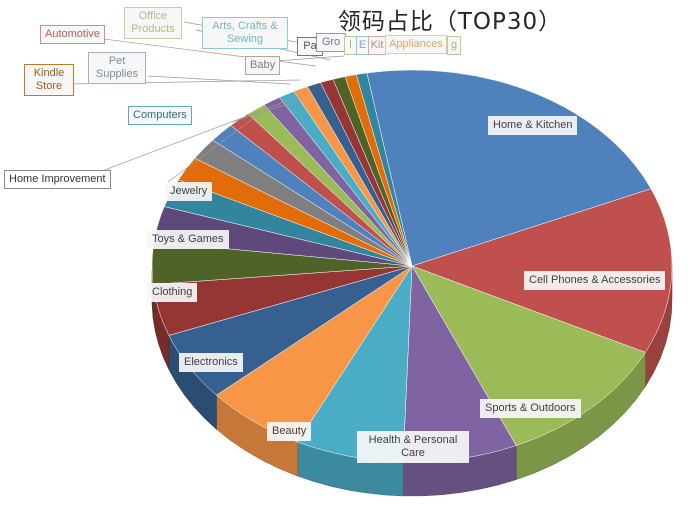 The image size is (688, 524). Describe the element at coordinates (413, 447) in the screenshot. I see `slice-label-health-personal-care: Health & Personal Care` at that location.